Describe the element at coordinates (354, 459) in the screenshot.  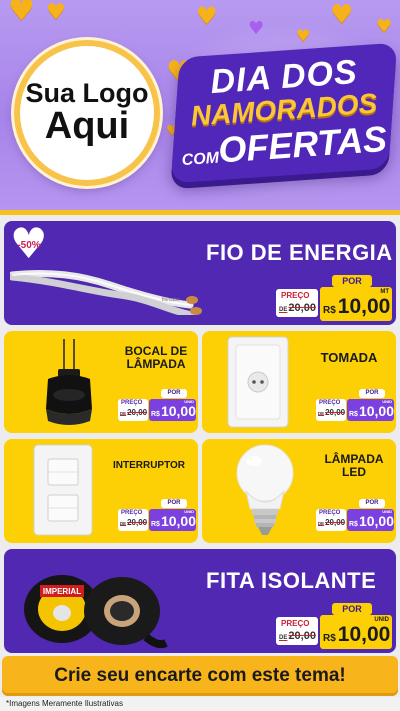
I see `product-title-line1: LÂMPADA` at that location.